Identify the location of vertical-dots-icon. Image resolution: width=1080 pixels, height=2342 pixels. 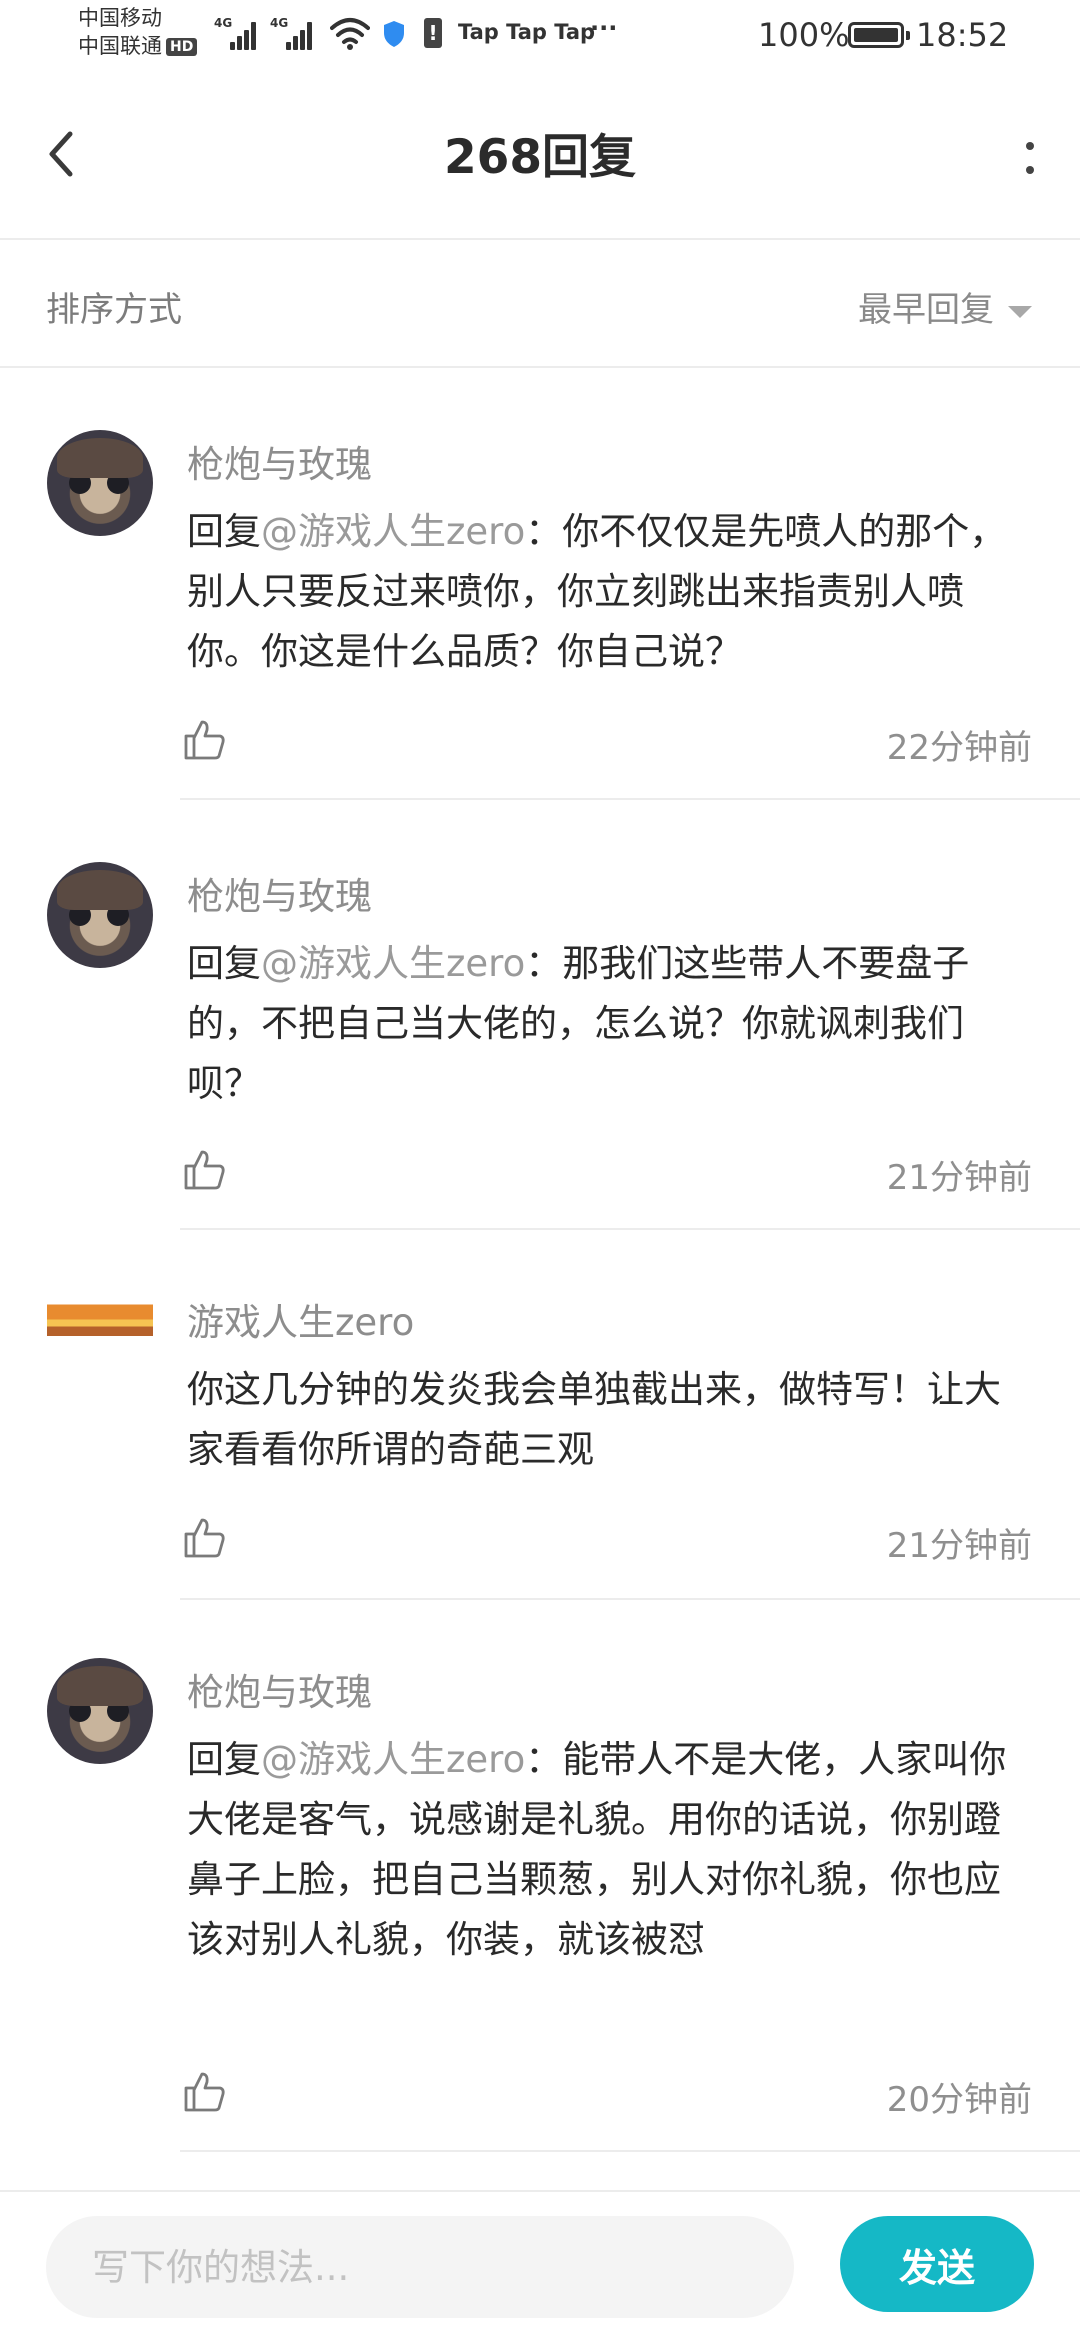
(1030, 158).